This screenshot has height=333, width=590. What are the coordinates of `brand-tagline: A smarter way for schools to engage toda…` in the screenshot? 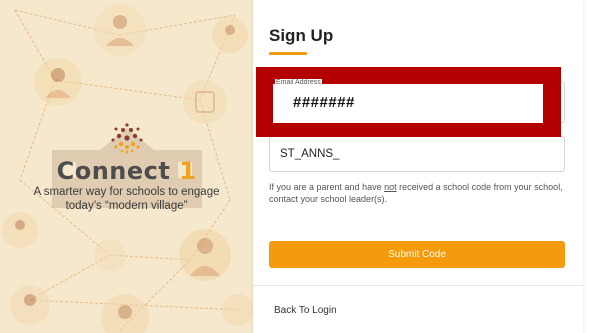 It's located at (126, 199).